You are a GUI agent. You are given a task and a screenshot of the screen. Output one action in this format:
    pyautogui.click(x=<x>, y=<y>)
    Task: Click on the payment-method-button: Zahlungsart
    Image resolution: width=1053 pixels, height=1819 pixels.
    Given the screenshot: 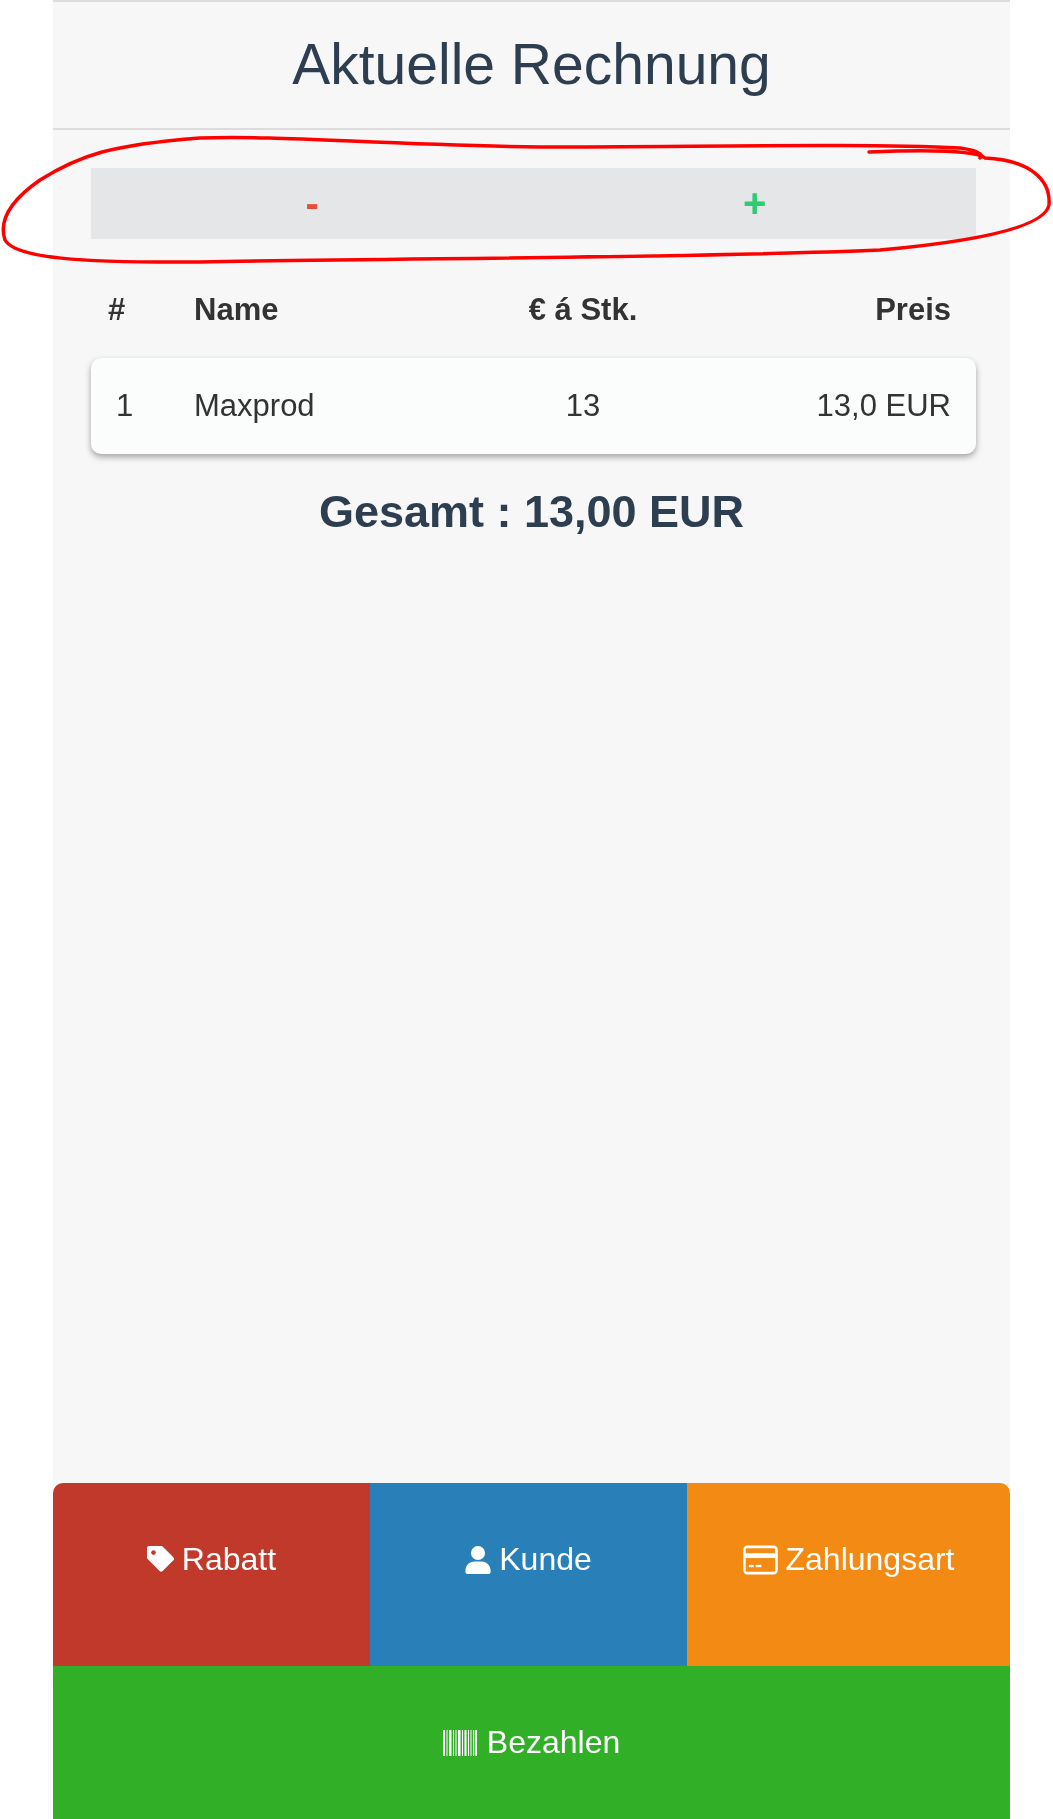 What is the action you would take?
    pyautogui.click(x=848, y=1574)
    